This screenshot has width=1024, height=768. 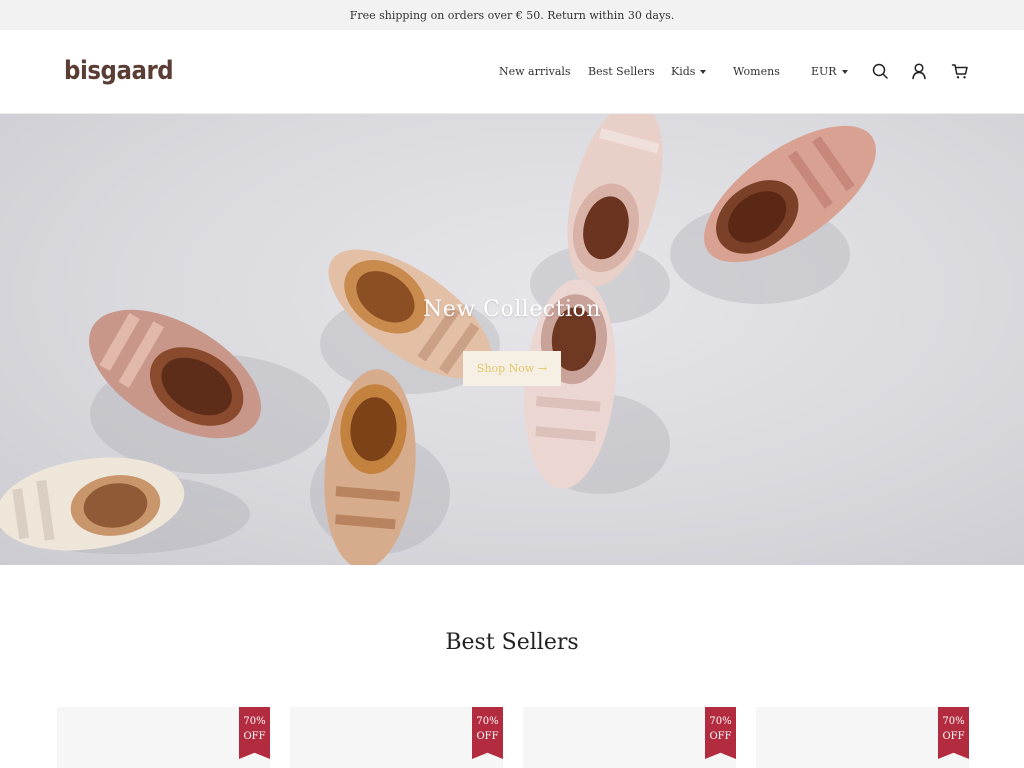 What do you see at coordinates (683, 71) in the screenshot?
I see `nav-item-label: Kids` at bounding box center [683, 71].